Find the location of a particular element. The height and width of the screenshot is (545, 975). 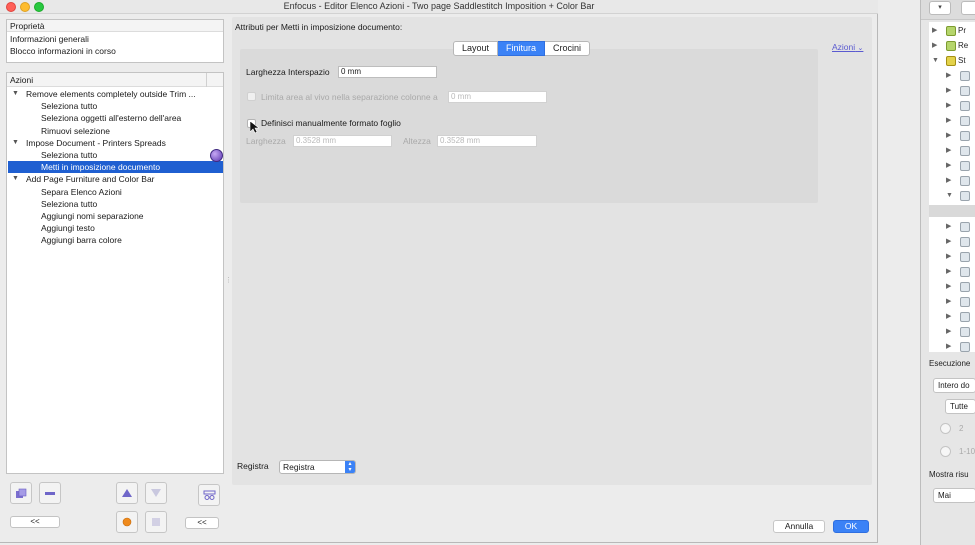

background-toolbar: ▾ is located at coordinates (948, 10).